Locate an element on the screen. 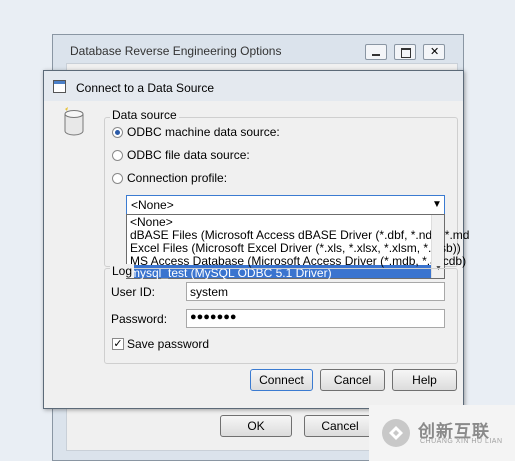  dialog-title: Connect to a Data Source is located at coordinates (145, 88).